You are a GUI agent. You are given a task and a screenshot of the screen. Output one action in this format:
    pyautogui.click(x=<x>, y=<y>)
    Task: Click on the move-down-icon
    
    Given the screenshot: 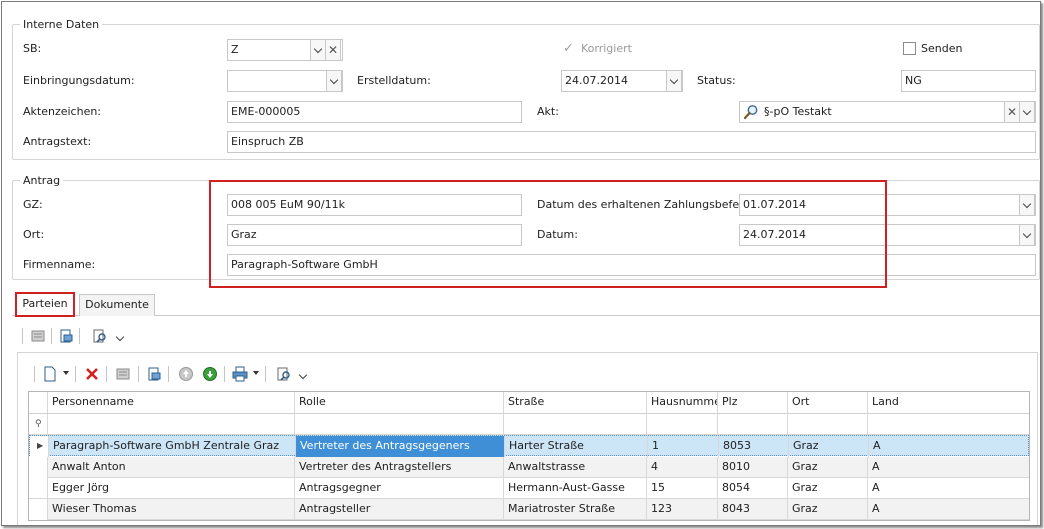 What is the action you would take?
    pyautogui.click(x=210, y=374)
    